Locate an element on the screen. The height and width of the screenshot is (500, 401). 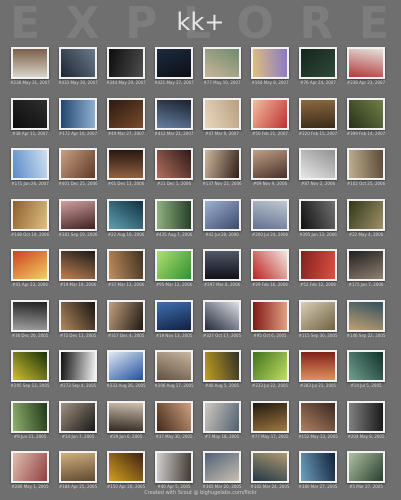
photo-tile: #49 Mar 27, 2007 is located at coordinates (126, 116).